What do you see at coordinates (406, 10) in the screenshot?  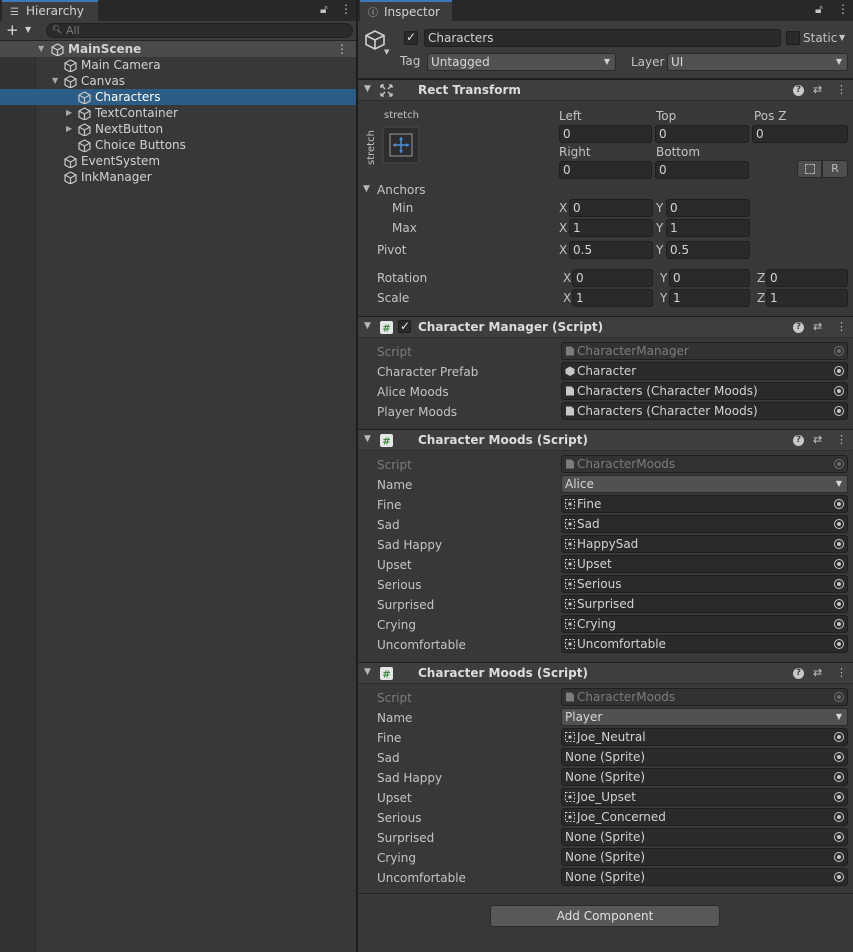 I see `tab-inspector: ⓘ Inspector` at bounding box center [406, 10].